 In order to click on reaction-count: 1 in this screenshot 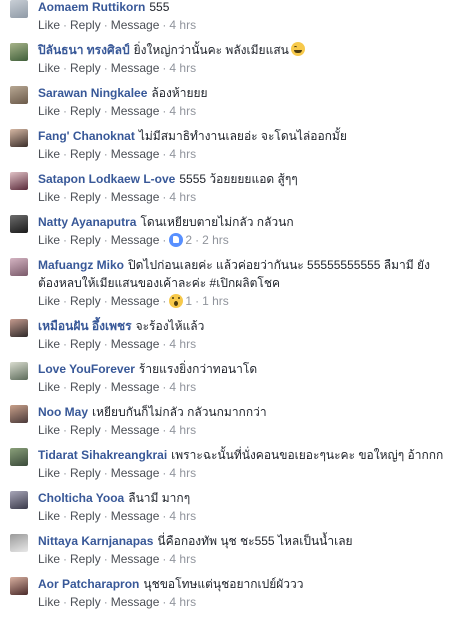, I will do `click(188, 301)`.